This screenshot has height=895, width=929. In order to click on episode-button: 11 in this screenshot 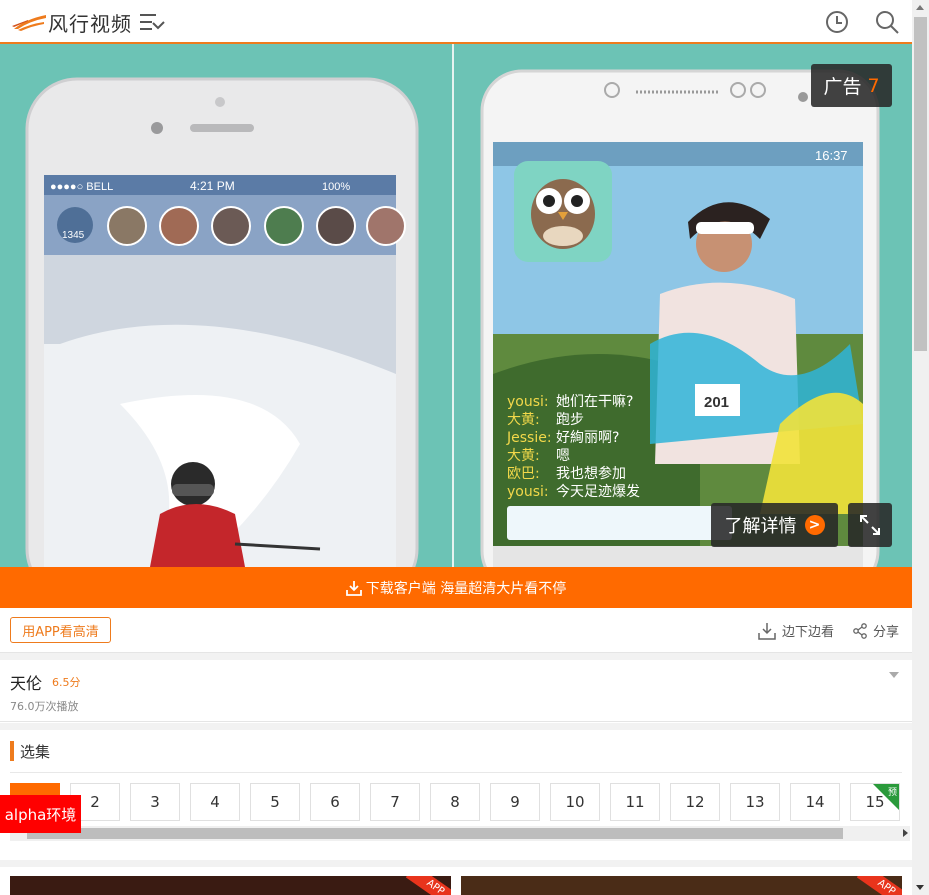, I will do `click(635, 802)`.